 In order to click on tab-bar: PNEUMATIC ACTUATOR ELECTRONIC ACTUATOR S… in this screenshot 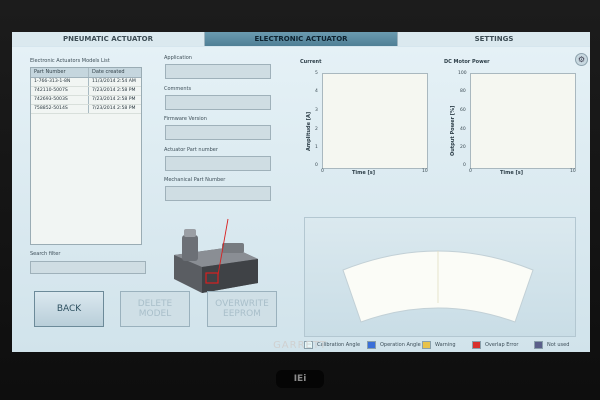, I will do `click(301, 39)`.